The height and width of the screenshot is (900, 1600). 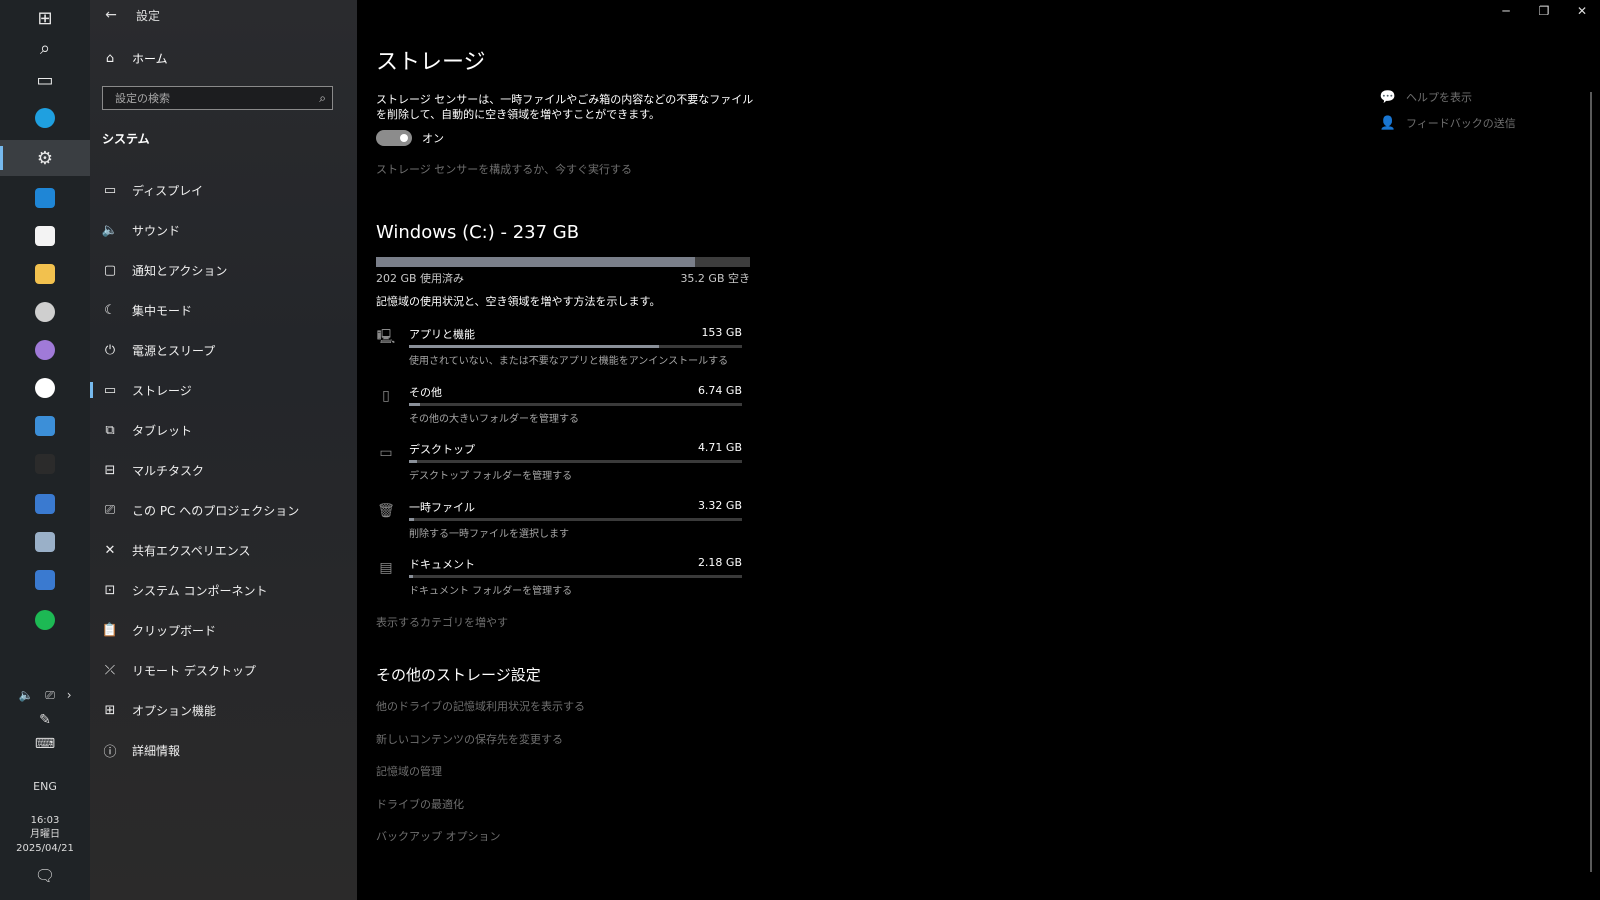 I want to click on photos-icon, so click(x=45, y=542).